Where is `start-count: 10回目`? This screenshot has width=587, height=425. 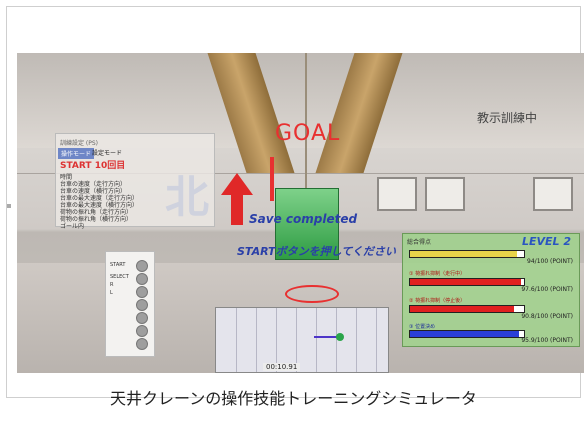 start-count: 10回目 is located at coordinates (110, 166).